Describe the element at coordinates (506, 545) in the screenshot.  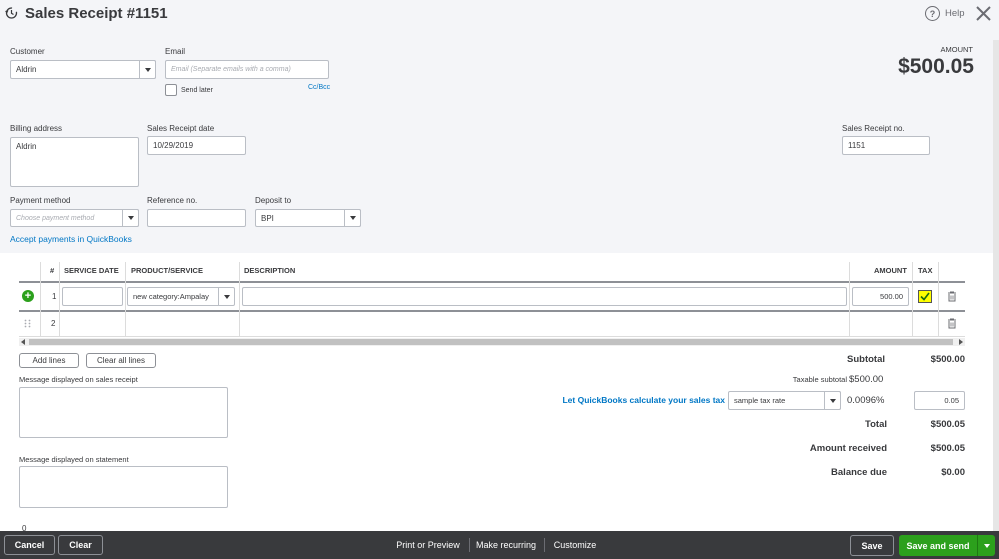
I see `make-recurring-button: Make recurring` at that location.